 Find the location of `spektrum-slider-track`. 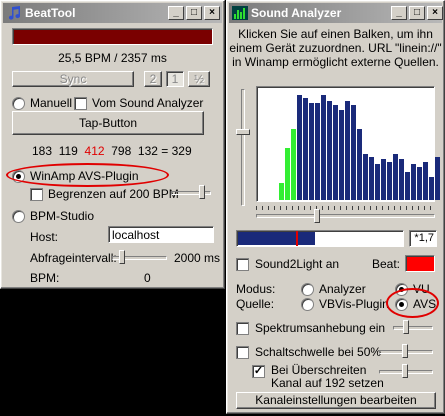

spektrum-slider-track is located at coordinates (413, 328).